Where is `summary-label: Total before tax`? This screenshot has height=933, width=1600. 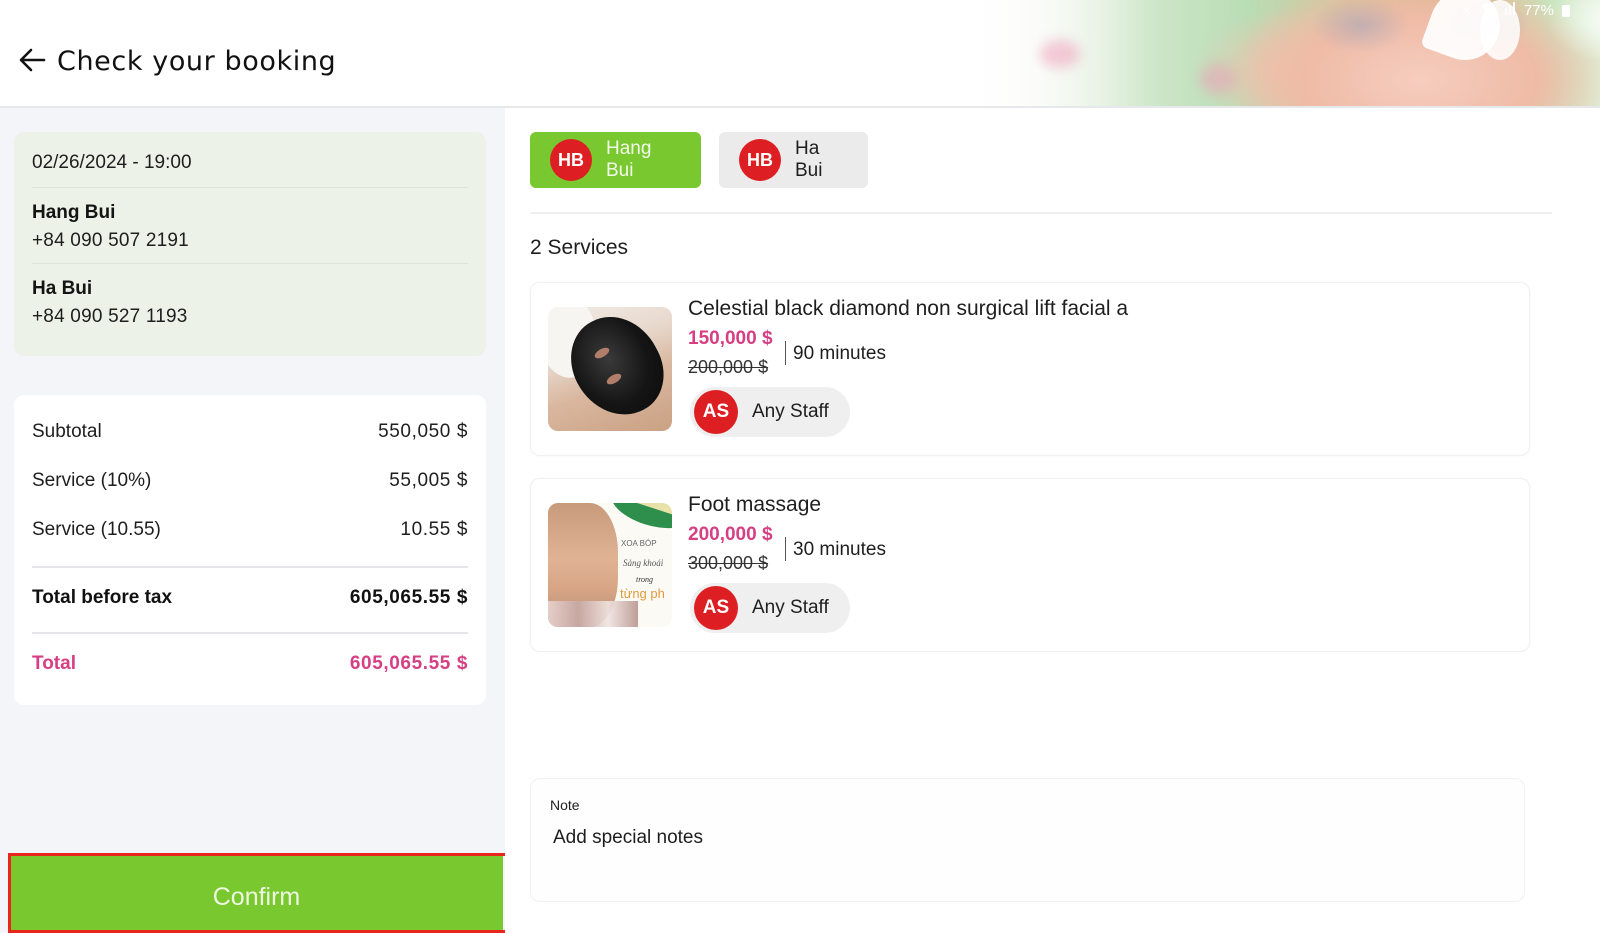 summary-label: Total before tax is located at coordinates (102, 597).